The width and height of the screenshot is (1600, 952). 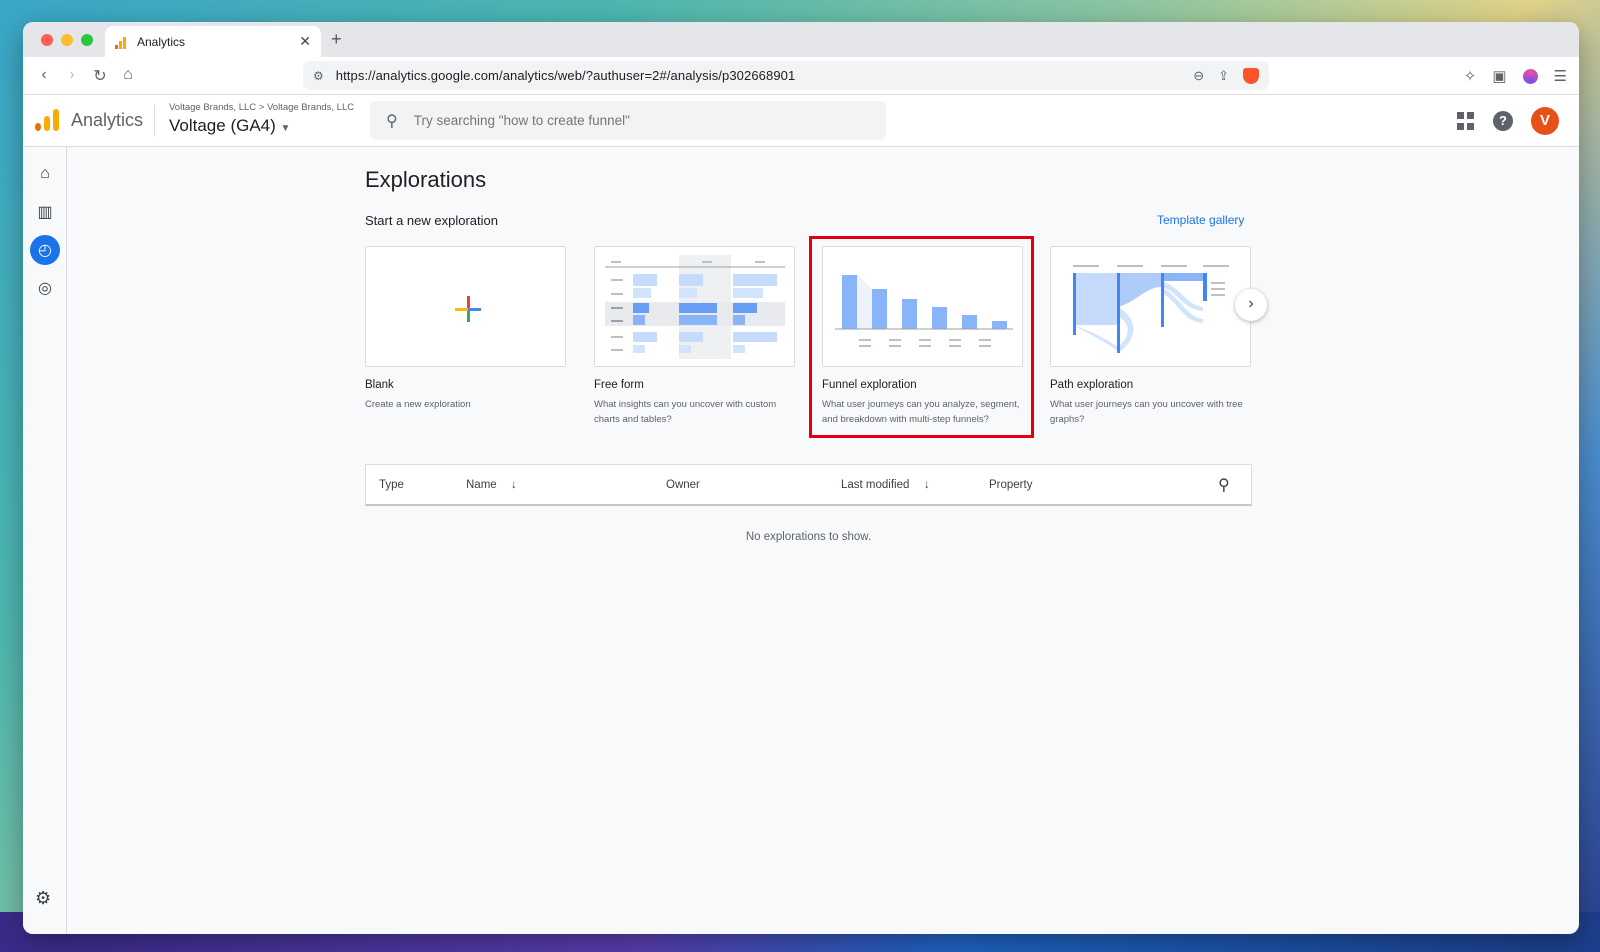 What do you see at coordinates (122, 42) in the screenshot?
I see `analytics-favicon-icon` at bounding box center [122, 42].